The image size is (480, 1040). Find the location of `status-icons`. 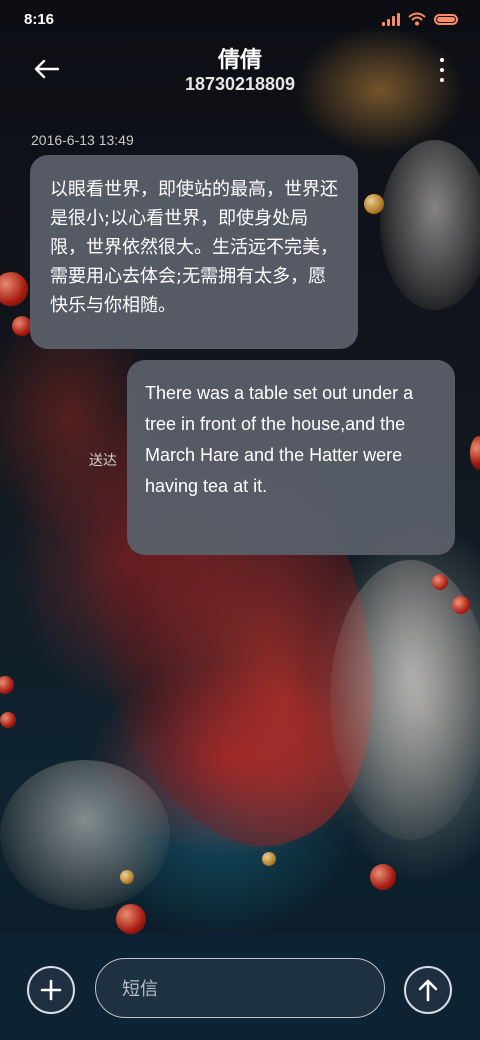

status-icons is located at coordinates (420, 19).